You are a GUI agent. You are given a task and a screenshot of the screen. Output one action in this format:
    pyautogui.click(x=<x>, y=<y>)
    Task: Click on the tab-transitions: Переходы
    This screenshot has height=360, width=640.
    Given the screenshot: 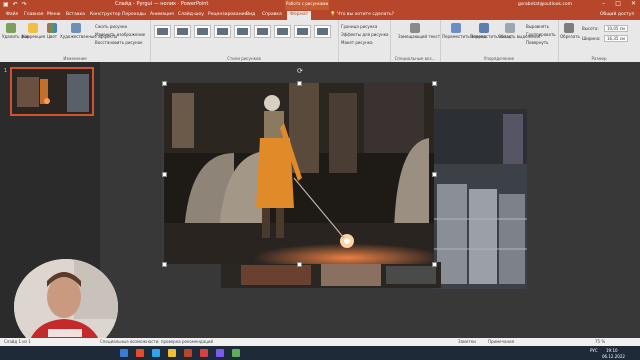 What is the action you would take?
    pyautogui.click(x=134, y=14)
    